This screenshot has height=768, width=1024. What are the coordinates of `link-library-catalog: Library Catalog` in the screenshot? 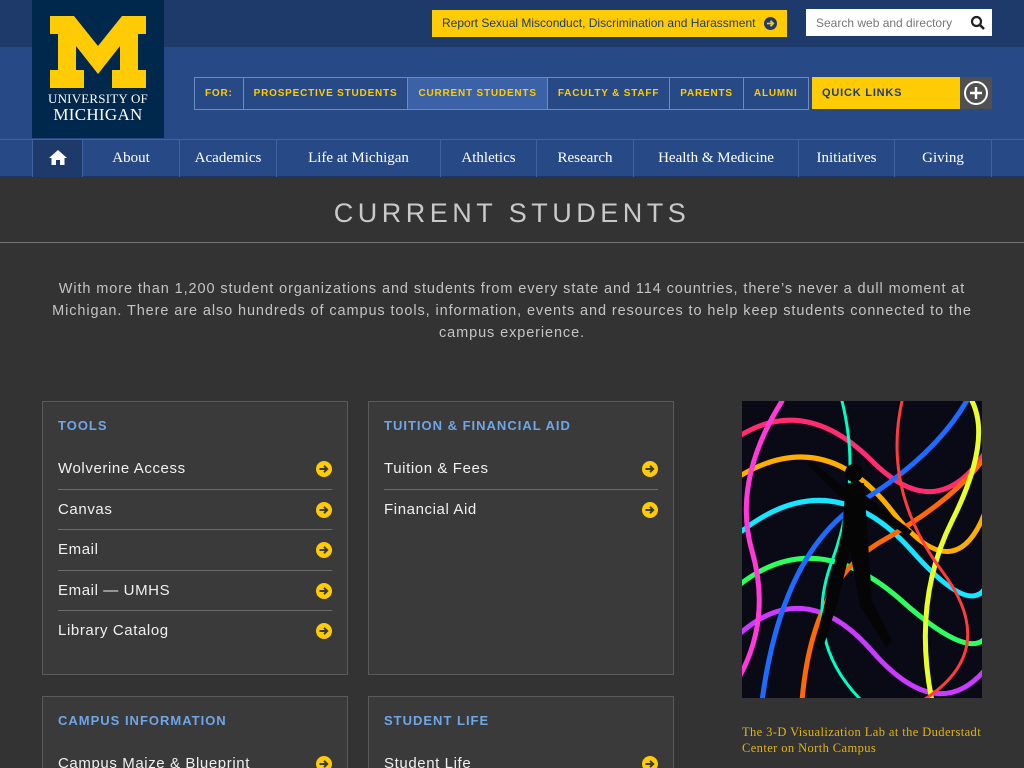 It's located at (195, 631).